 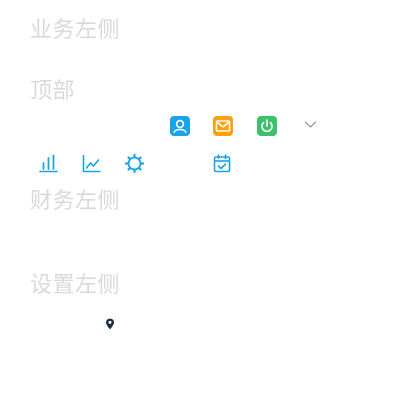 I want to click on section-title-business-left: 业务左侧, so click(x=75, y=30).